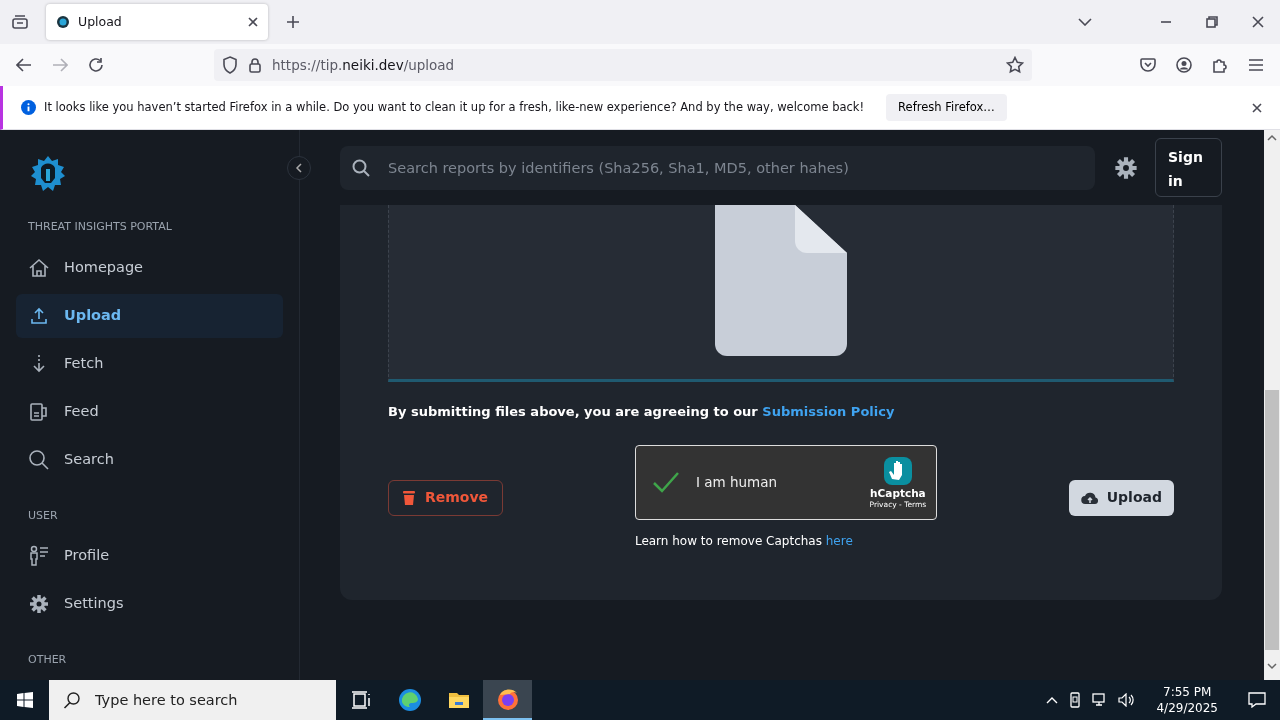 This screenshot has width=1280, height=720. I want to click on browser-icon, so click(409, 700).